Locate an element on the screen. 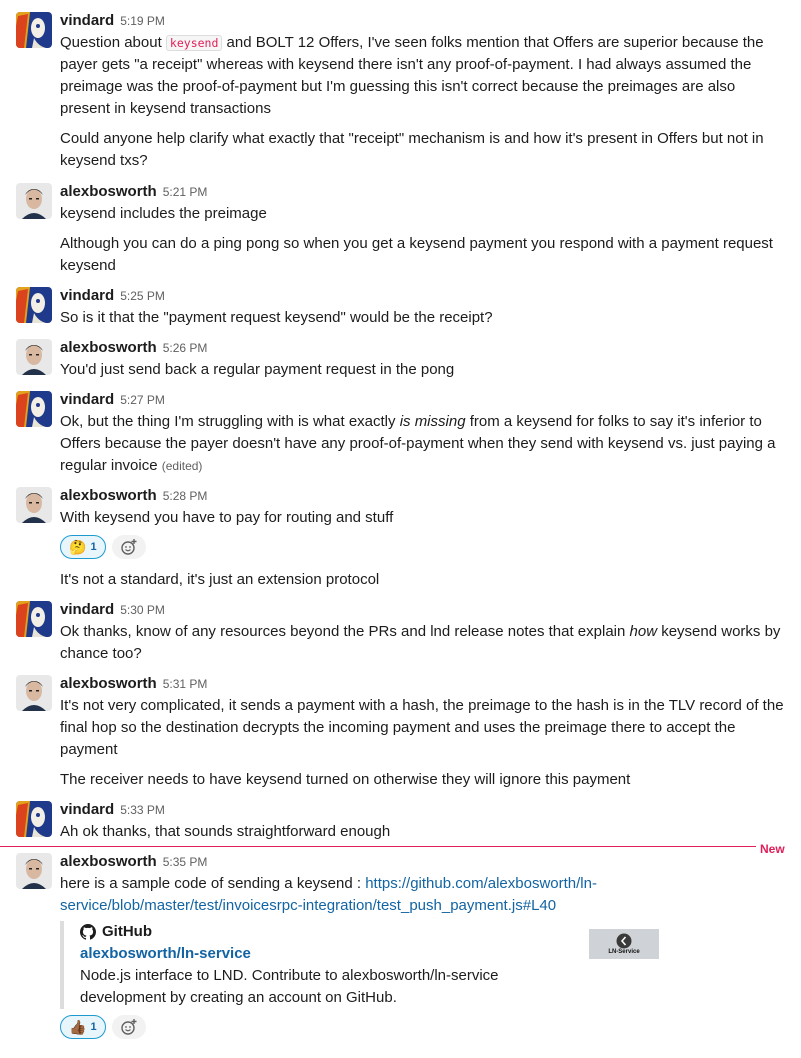  preview-thumbnail: LN-Service is located at coordinates (624, 944).